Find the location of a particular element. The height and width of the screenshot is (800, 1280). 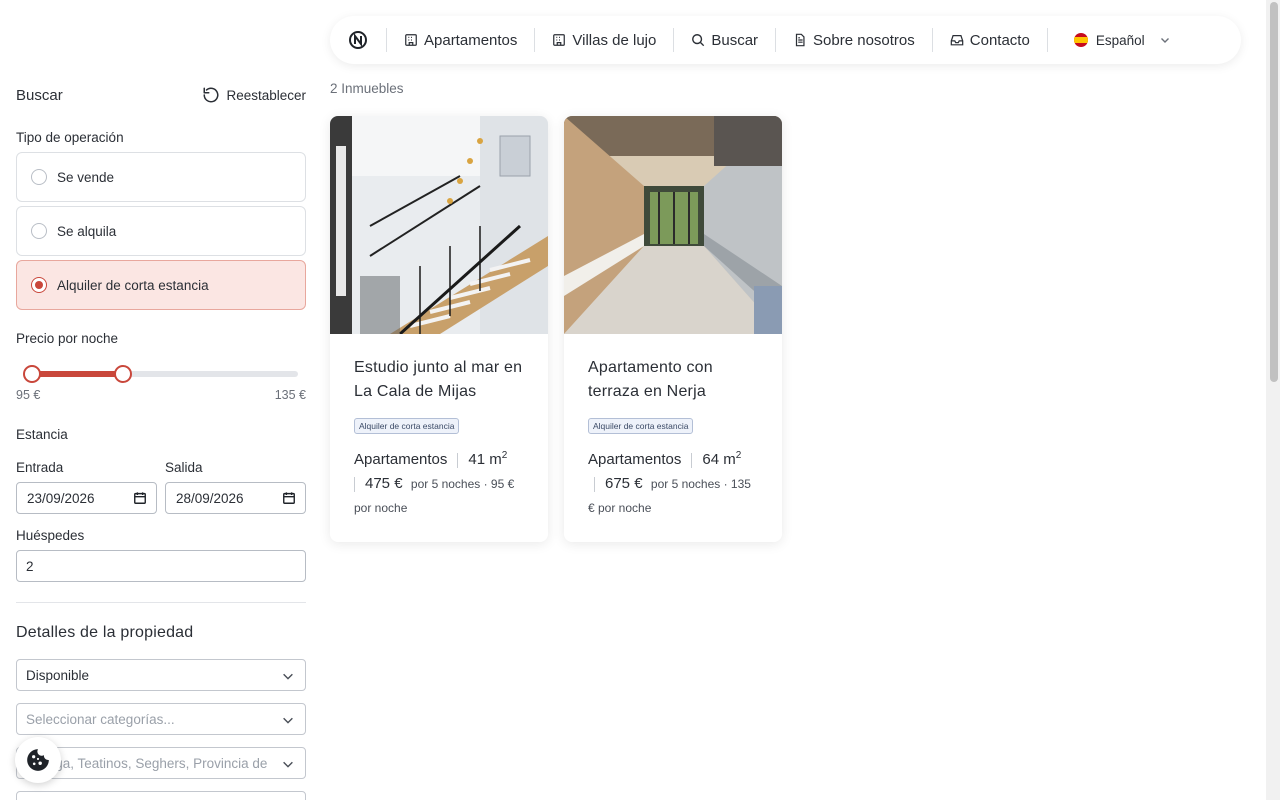

document-icon is located at coordinates (800, 40).